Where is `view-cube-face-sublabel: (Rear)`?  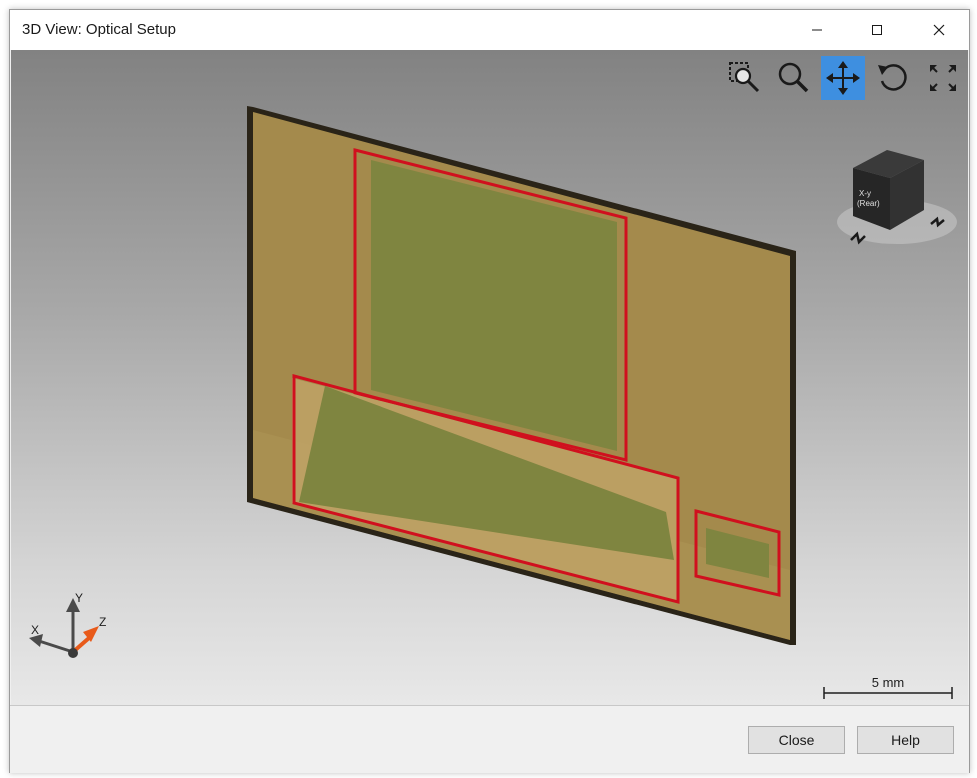
view-cube-face-sublabel: (Rear) is located at coordinates (868, 203).